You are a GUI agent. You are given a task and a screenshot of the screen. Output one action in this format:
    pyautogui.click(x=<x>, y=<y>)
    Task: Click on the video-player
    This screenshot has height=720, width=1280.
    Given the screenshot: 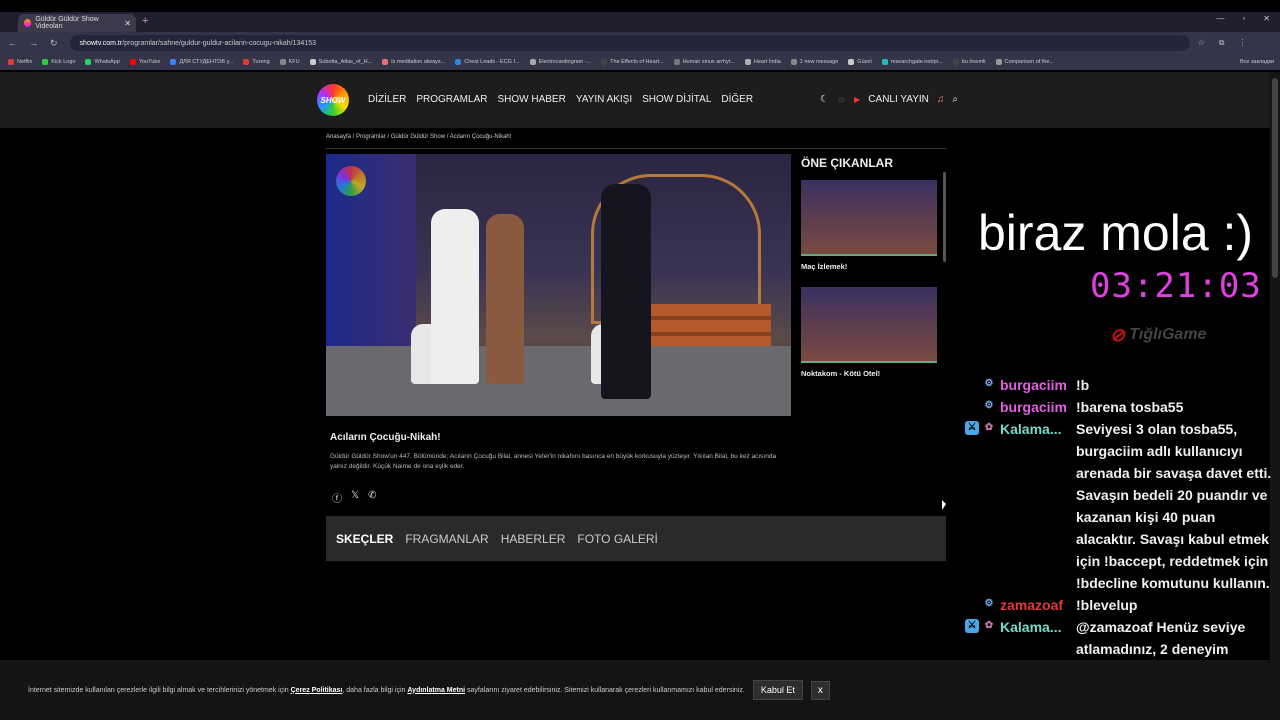 What is the action you would take?
    pyautogui.click(x=558, y=285)
    